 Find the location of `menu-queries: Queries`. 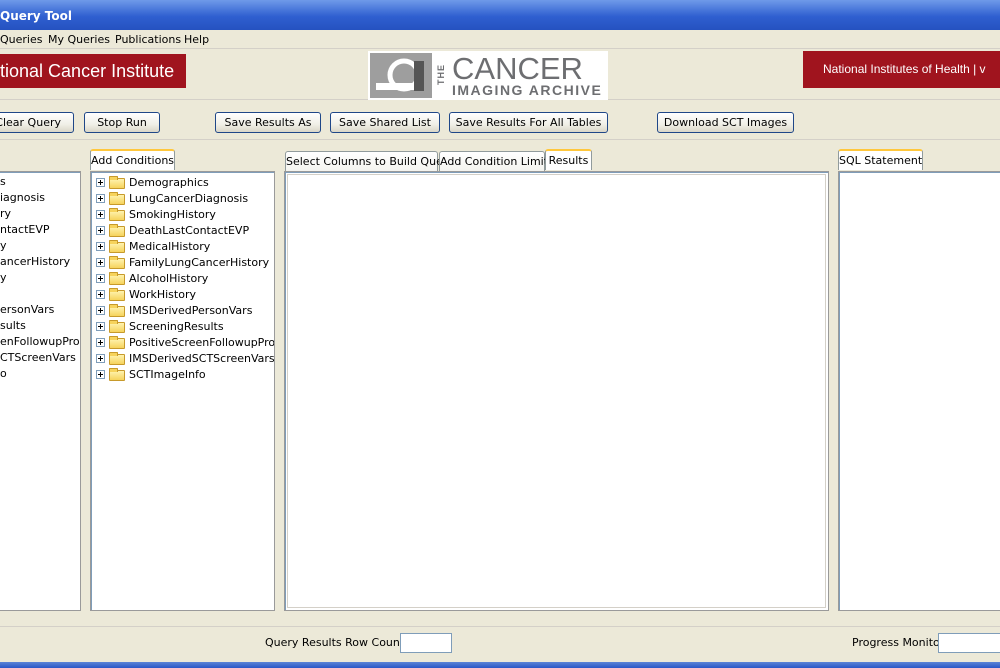

menu-queries: Queries is located at coordinates (21, 39).